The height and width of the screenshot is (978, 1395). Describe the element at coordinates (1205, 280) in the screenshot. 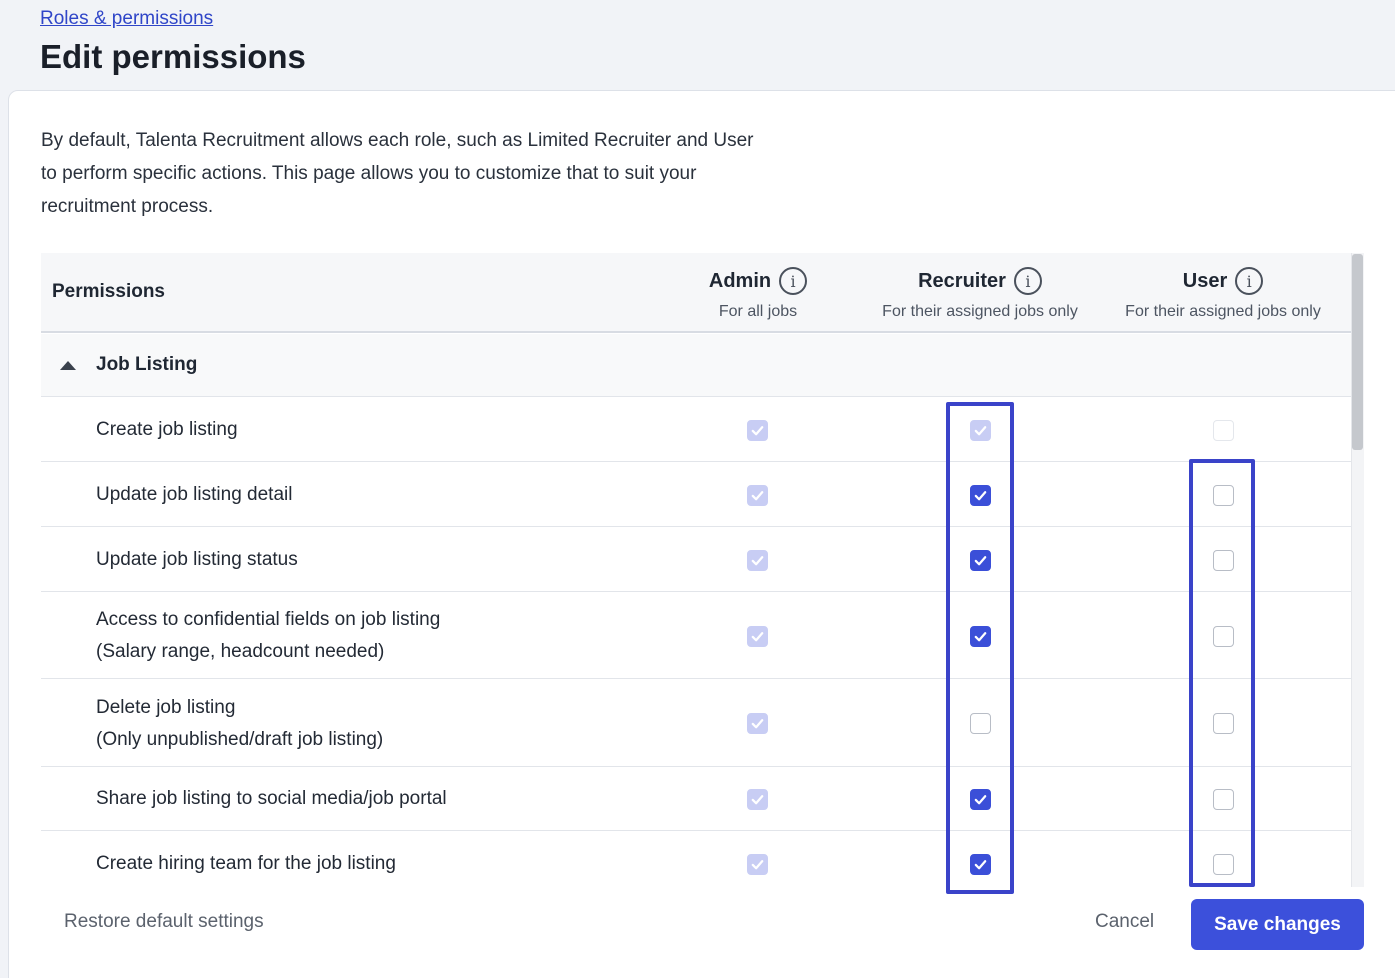

I see `role-name: User` at that location.